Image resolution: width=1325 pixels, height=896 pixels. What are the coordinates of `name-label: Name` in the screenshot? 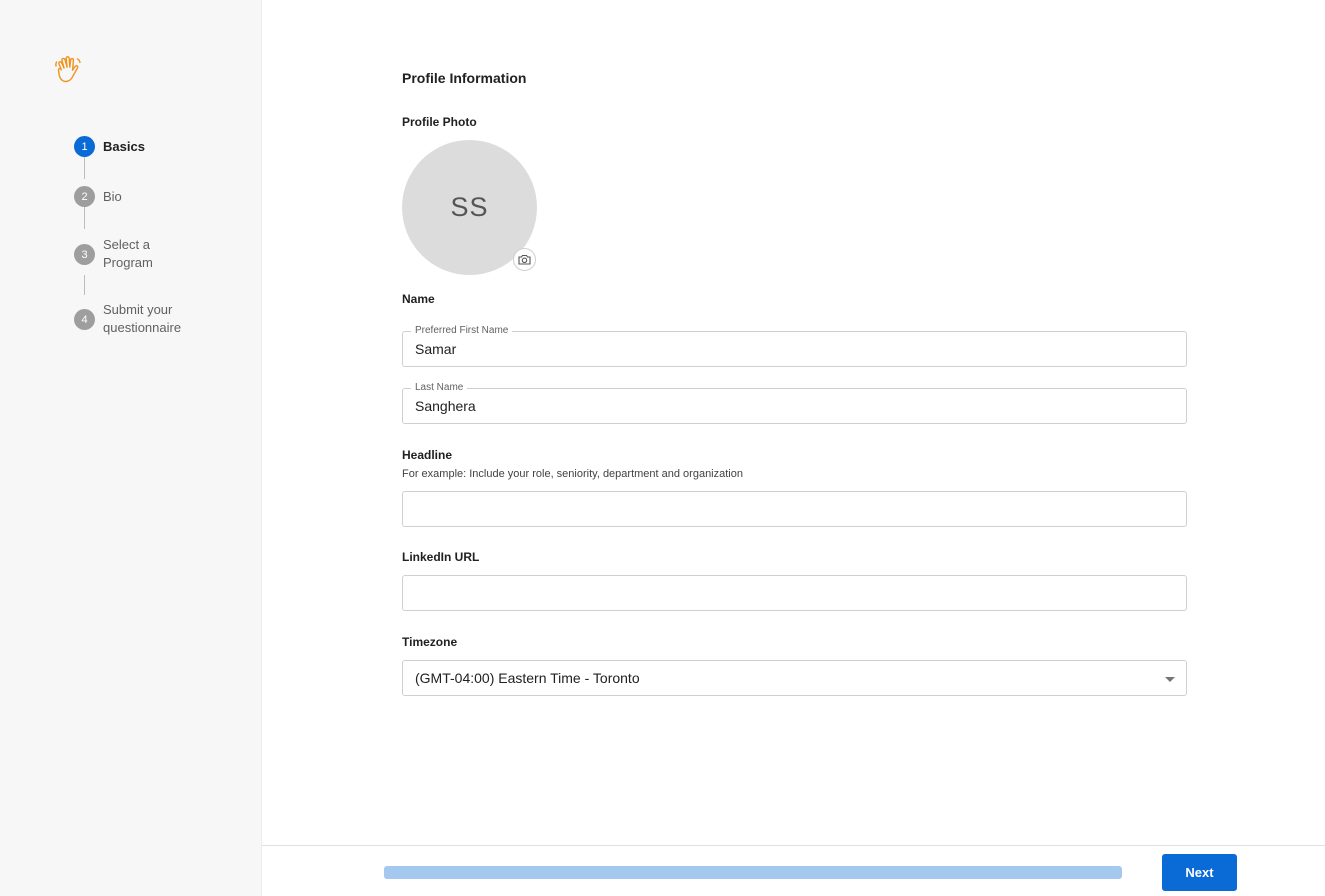 It's located at (418, 299).